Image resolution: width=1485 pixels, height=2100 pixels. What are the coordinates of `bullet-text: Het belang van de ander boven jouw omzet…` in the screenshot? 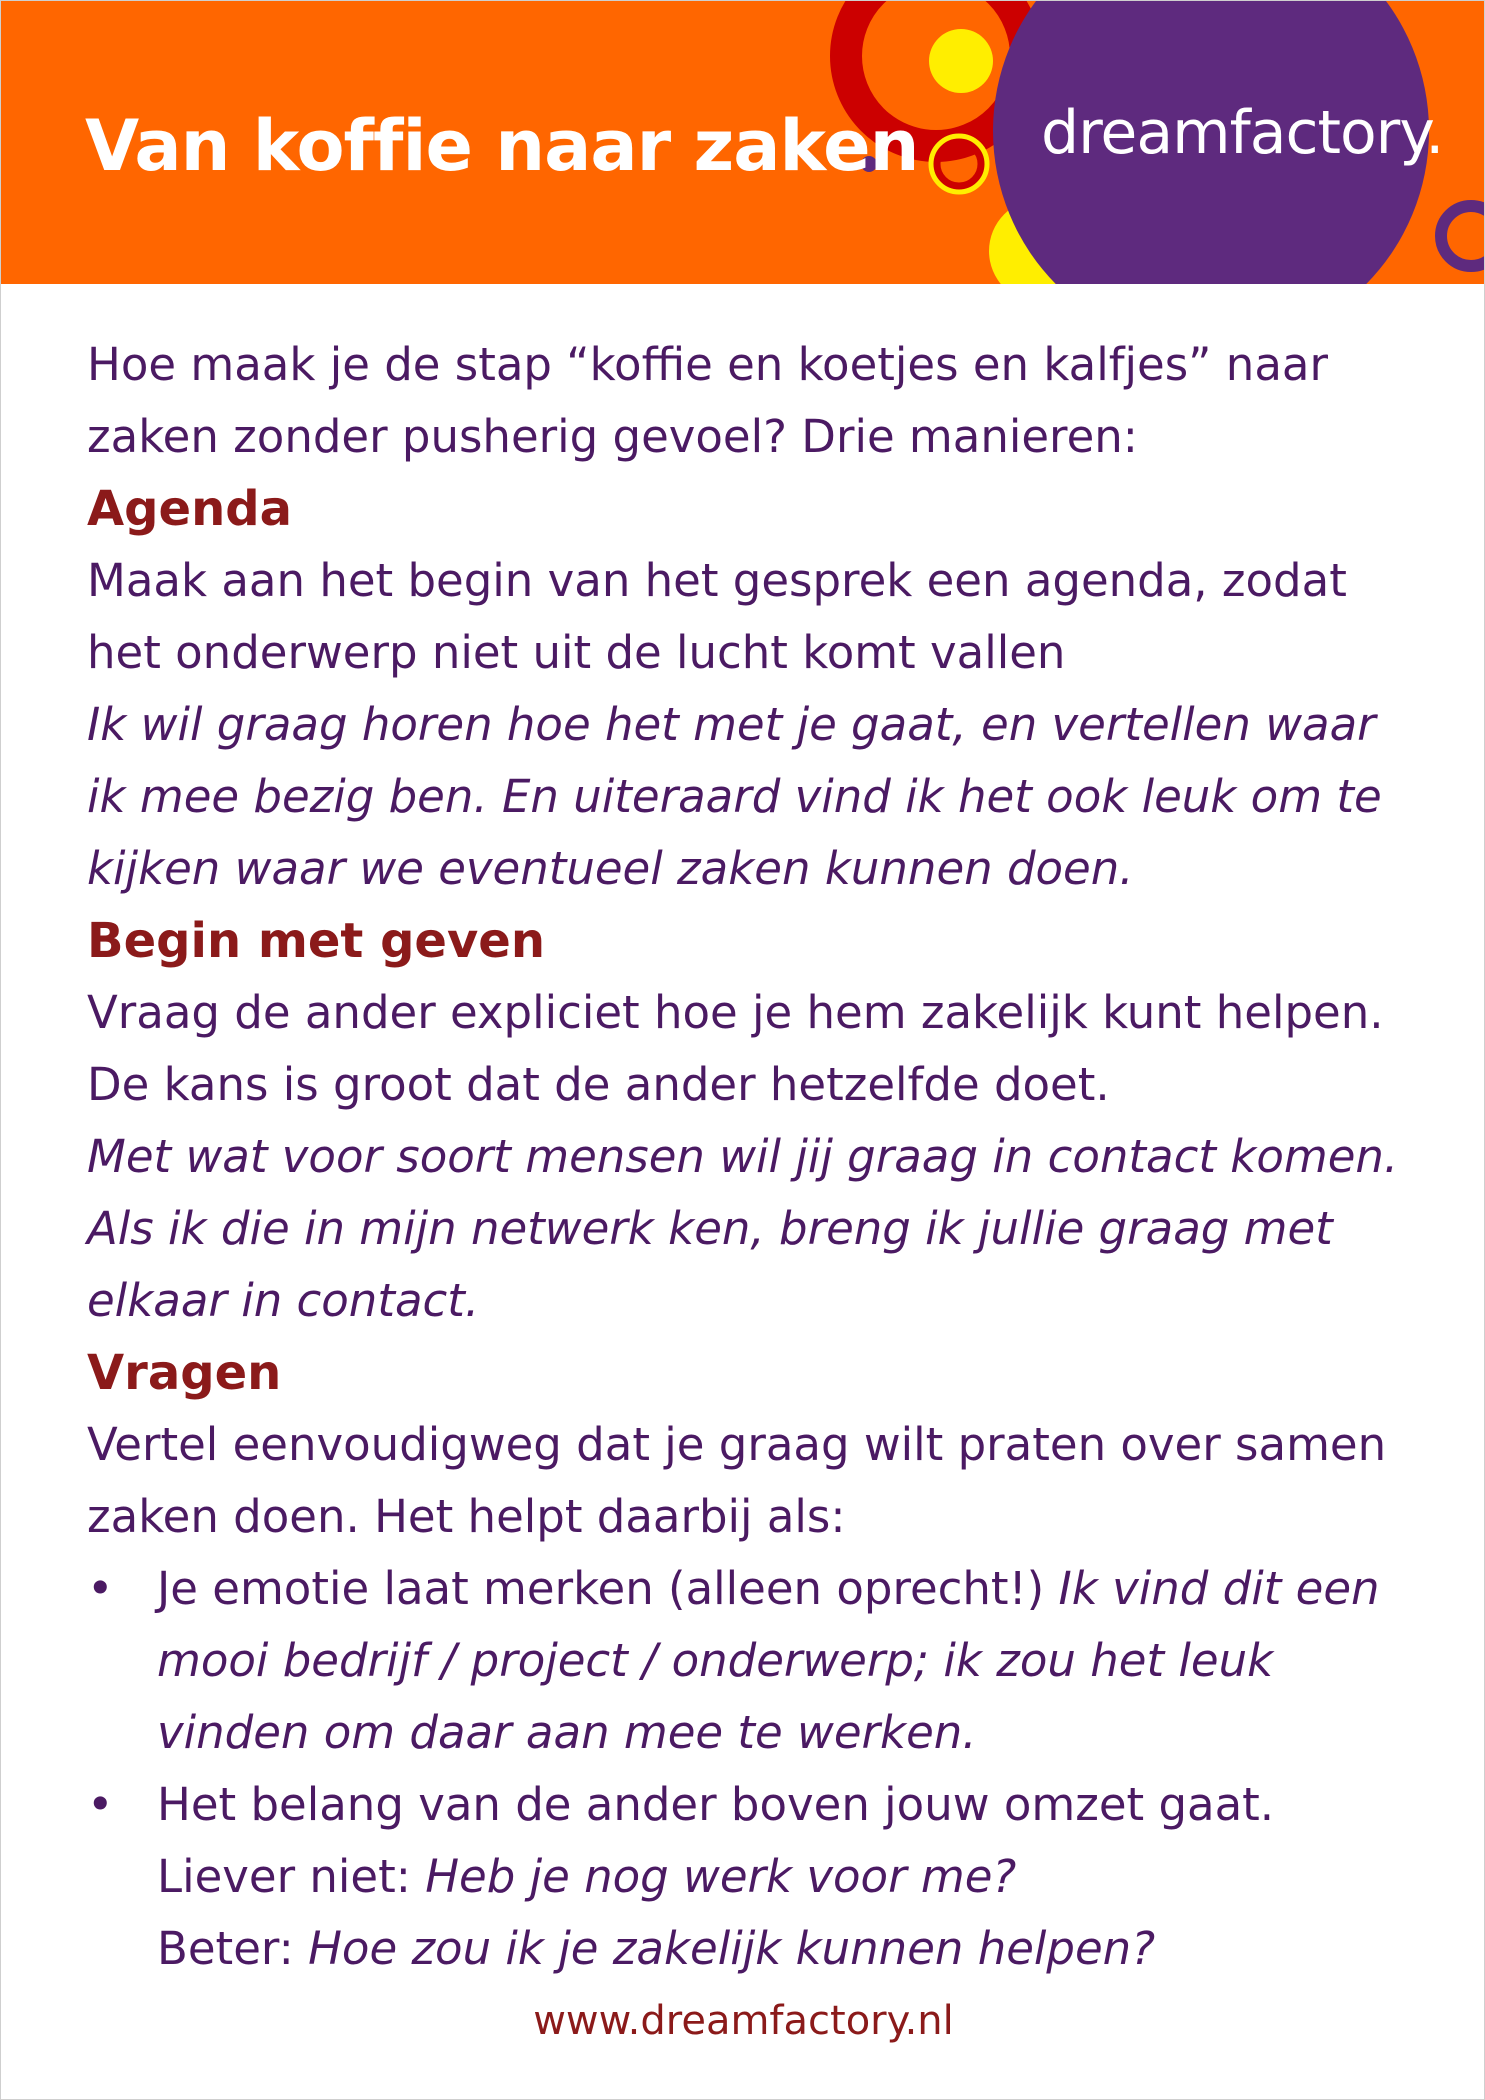 It's located at (716, 1804).